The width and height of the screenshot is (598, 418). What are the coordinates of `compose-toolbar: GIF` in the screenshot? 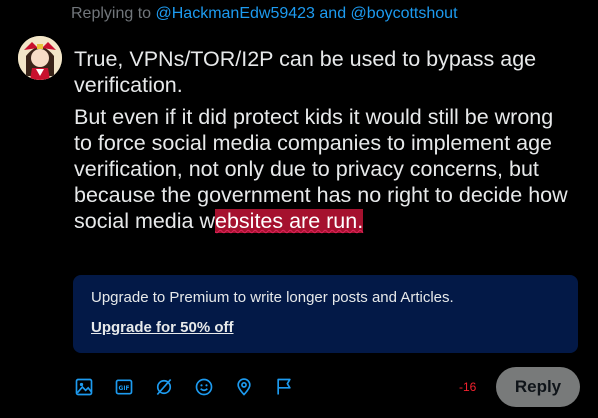 It's located at (192, 387).